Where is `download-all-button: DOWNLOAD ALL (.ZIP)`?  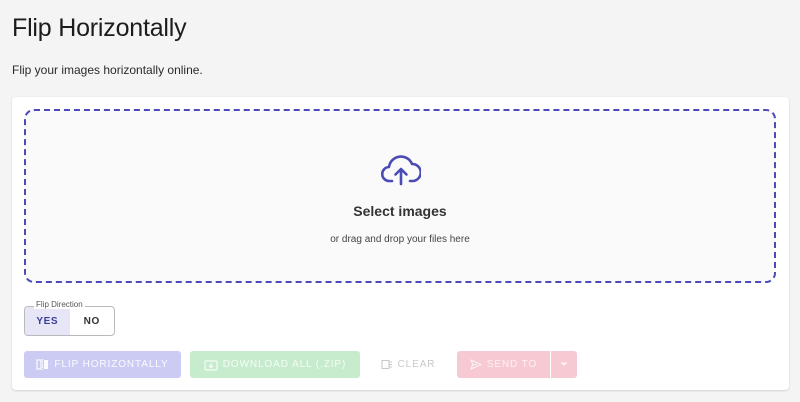
download-all-button: DOWNLOAD ALL (.ZIP) is located at coordinates (275, 364).